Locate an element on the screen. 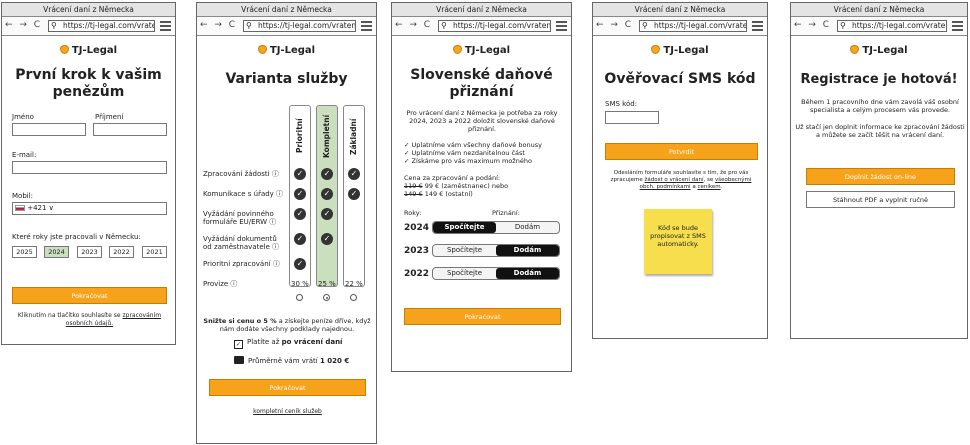  column-label: Prioritní is located at coordinates (299, 135).